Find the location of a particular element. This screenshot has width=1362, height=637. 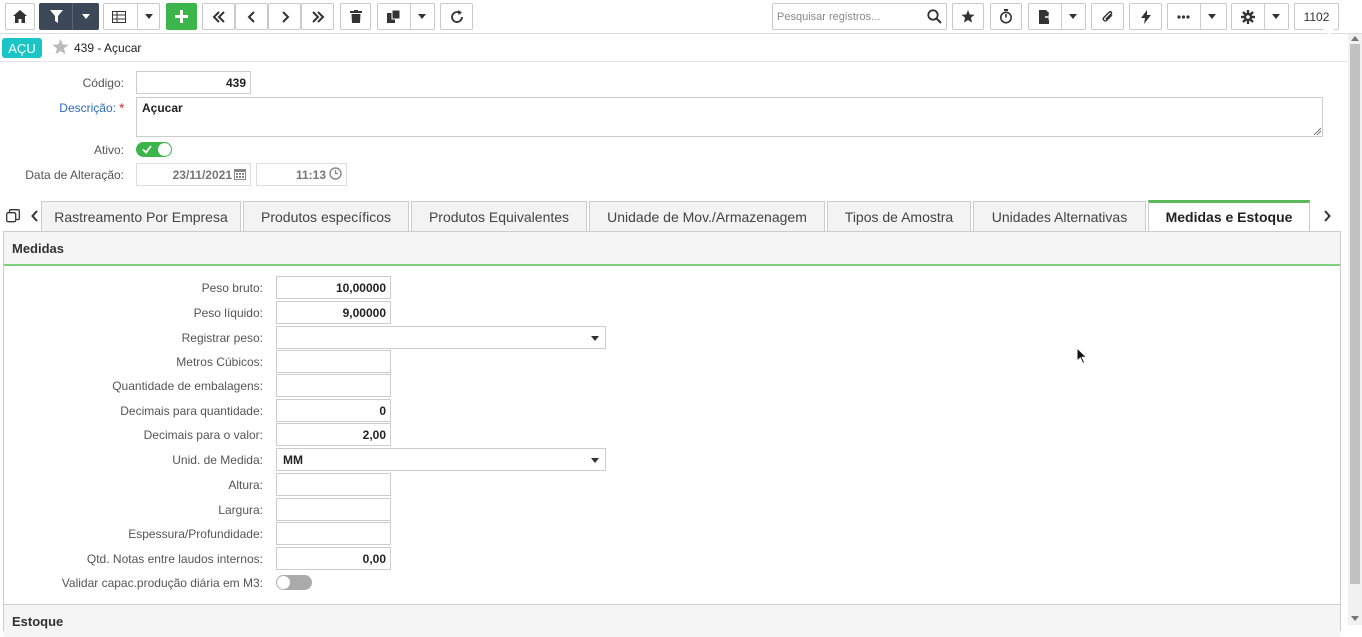

scrollbar-thumb is located at coordinates (1355, 314).